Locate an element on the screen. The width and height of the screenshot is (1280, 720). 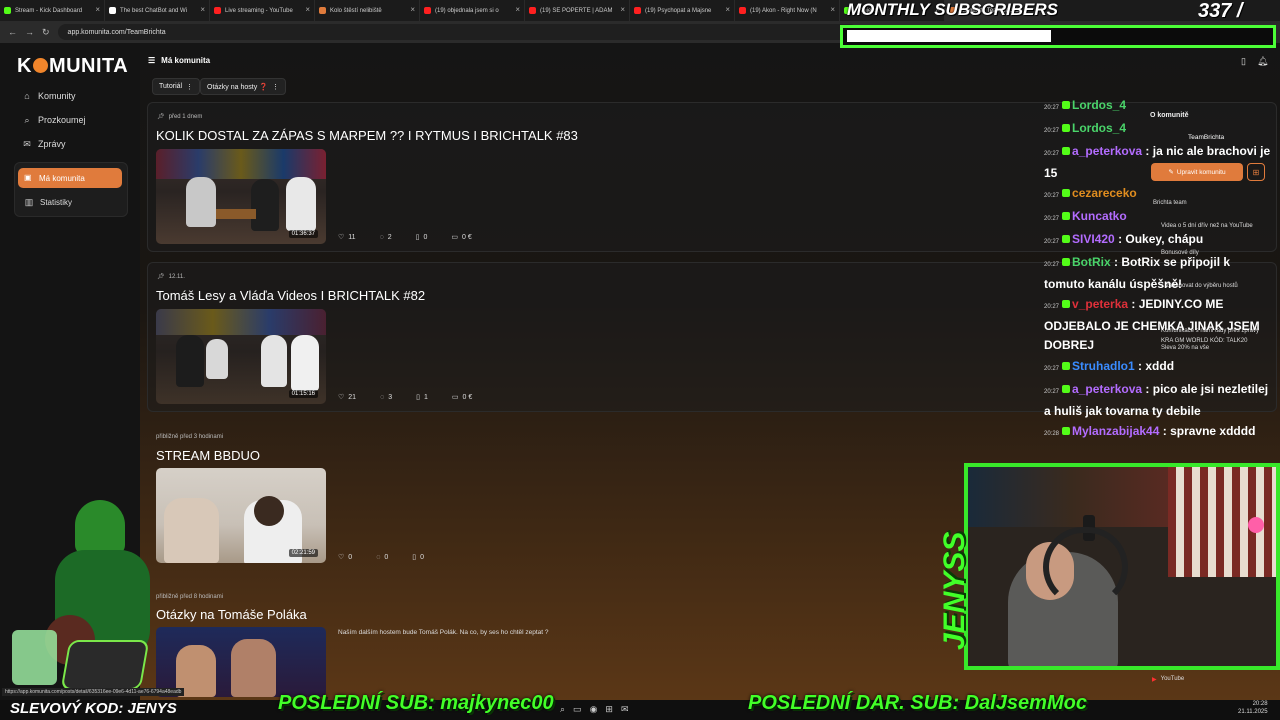
post-time: přibližně před 8 hodinami is located at coordinates (190, 597).